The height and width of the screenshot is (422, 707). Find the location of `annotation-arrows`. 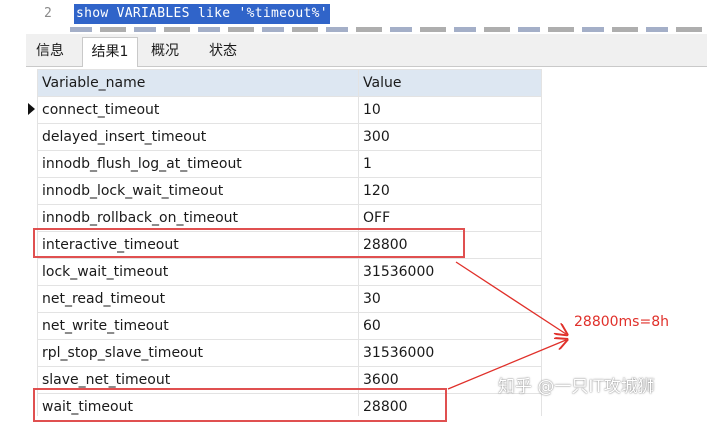

annotation-arrows is located at coordinates (577, 325).